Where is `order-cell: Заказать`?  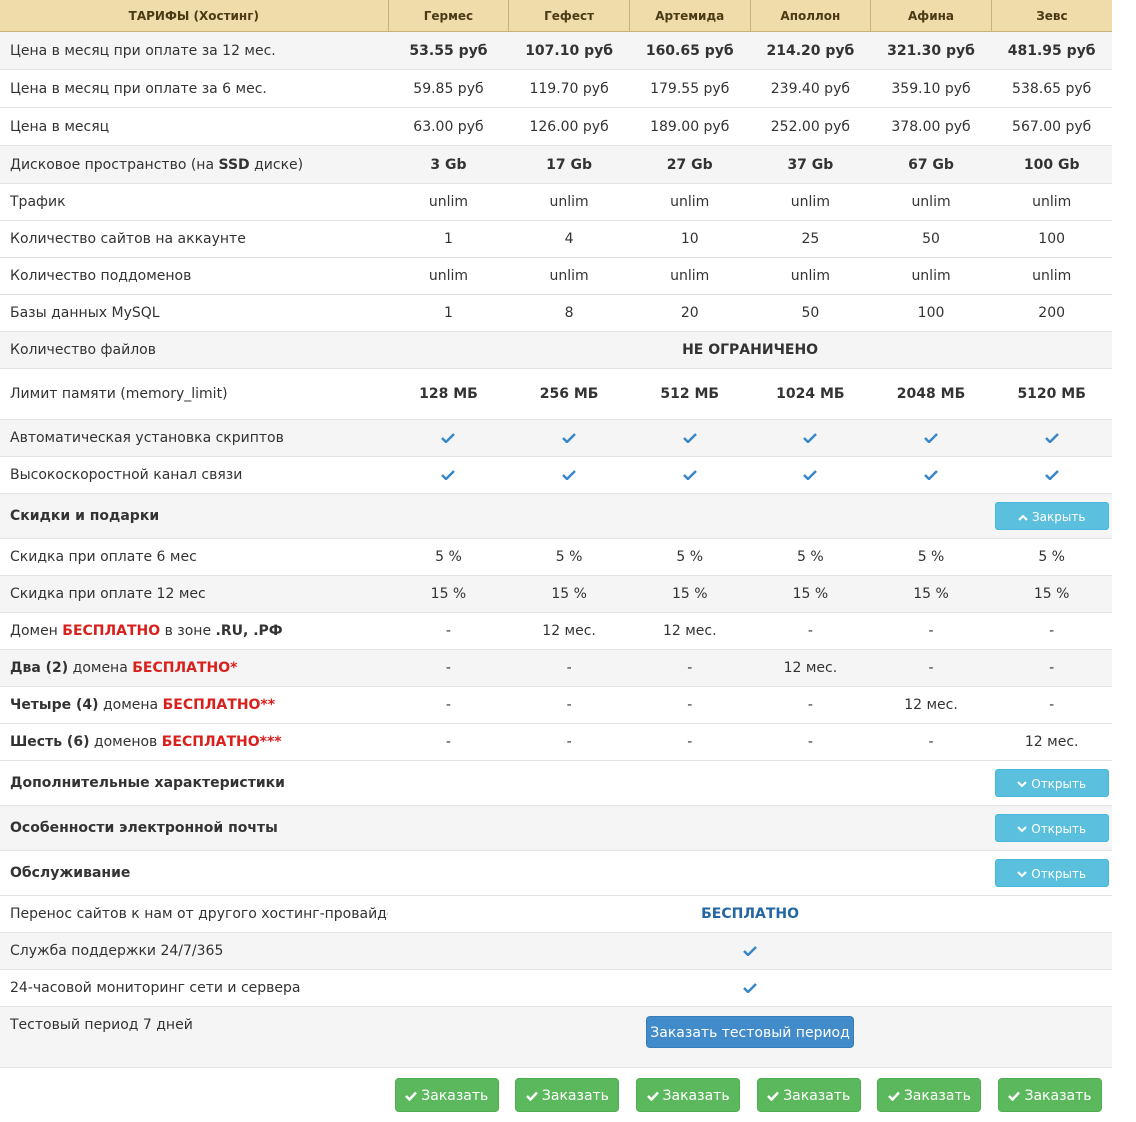 order-cell: Заказать is located at coordinates (931, 1095).